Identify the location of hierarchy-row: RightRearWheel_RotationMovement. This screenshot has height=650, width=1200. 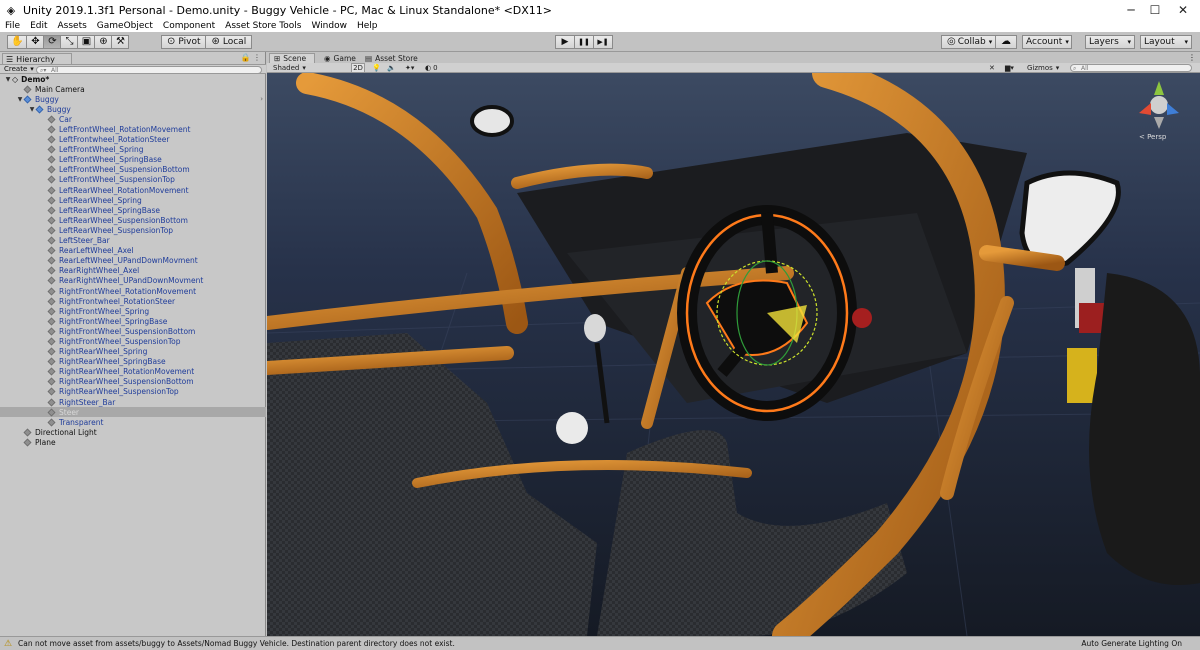
(133, 372).